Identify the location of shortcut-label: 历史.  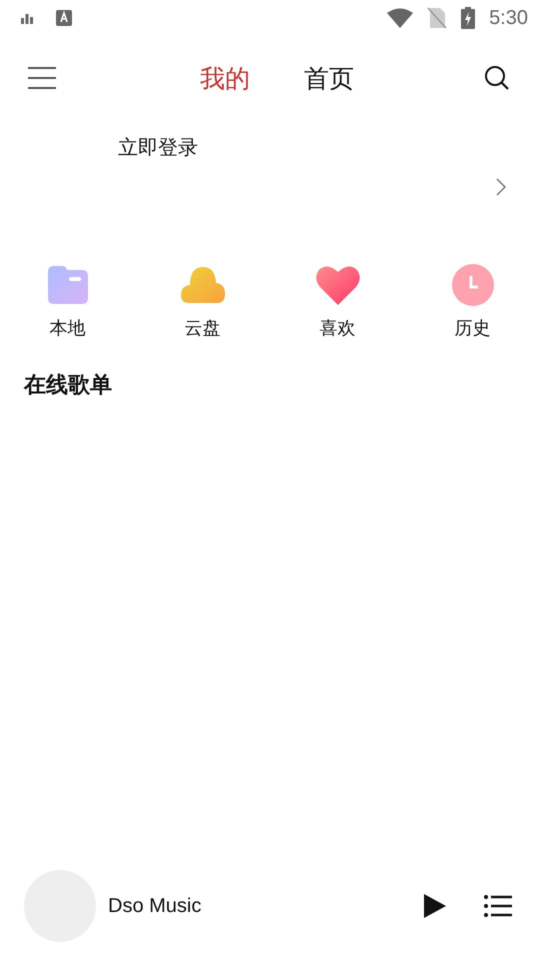
(472, 328).